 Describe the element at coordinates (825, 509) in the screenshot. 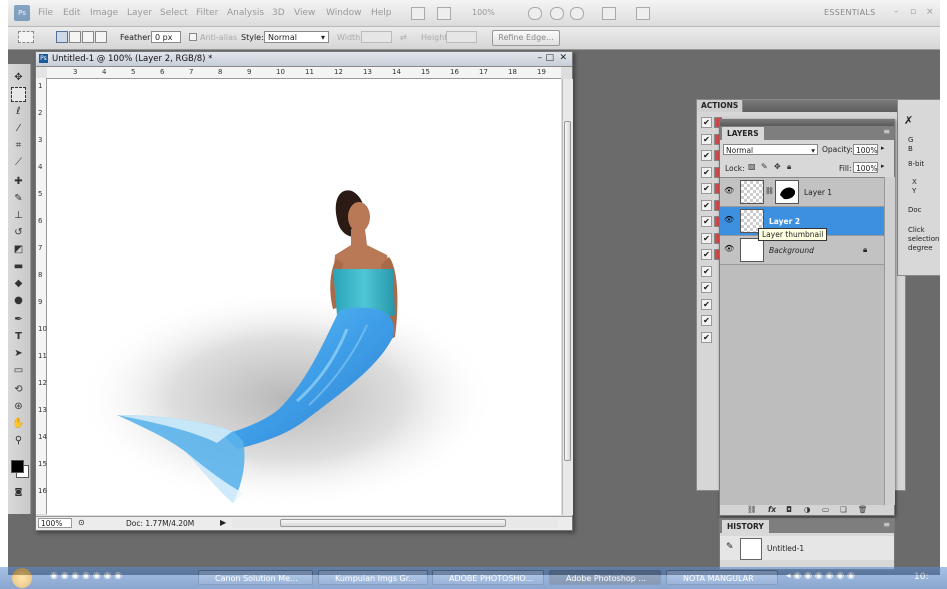

I see `new-group-icon: ▭` at that location.